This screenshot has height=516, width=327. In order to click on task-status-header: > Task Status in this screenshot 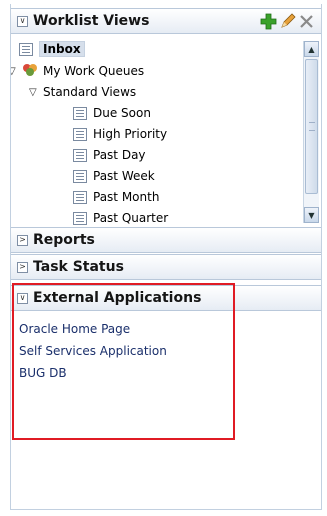, I will do `click(166, 267)`.